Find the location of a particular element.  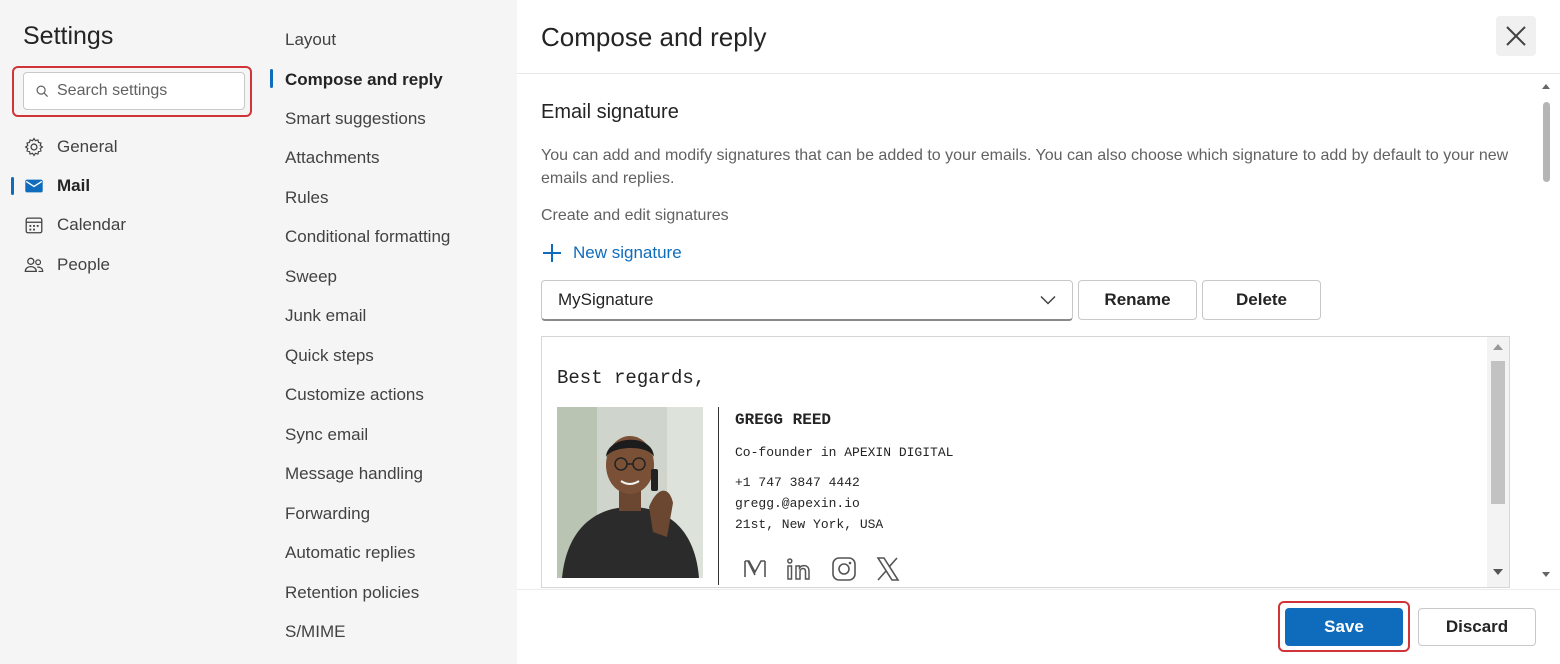

subnav-item-customize-actions: Customize actions is located at coordinates (354, 395).